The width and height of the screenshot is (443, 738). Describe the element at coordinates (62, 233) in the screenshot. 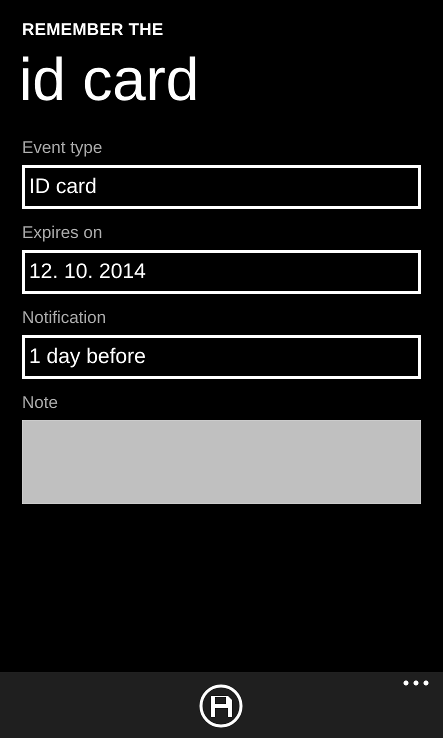

I see `field-label: Expires on` at that location.